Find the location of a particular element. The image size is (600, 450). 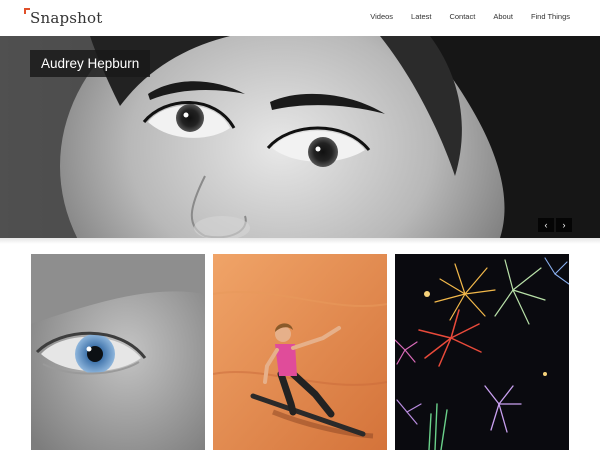

thumbnail-eye is located at coordinates (118, 352).